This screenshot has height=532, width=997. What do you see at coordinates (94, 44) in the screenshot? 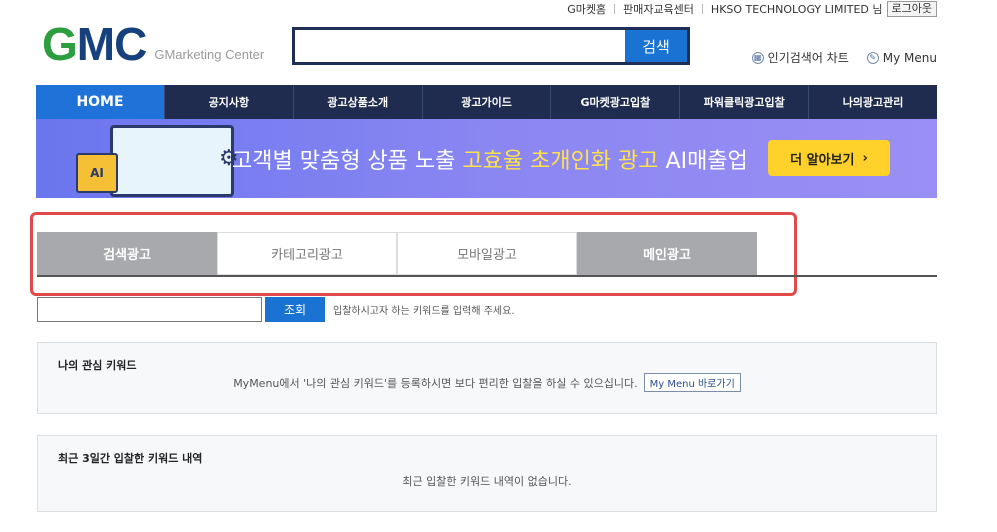
I see `logo-wordmark: GMC` at bounding box center [94, 44].